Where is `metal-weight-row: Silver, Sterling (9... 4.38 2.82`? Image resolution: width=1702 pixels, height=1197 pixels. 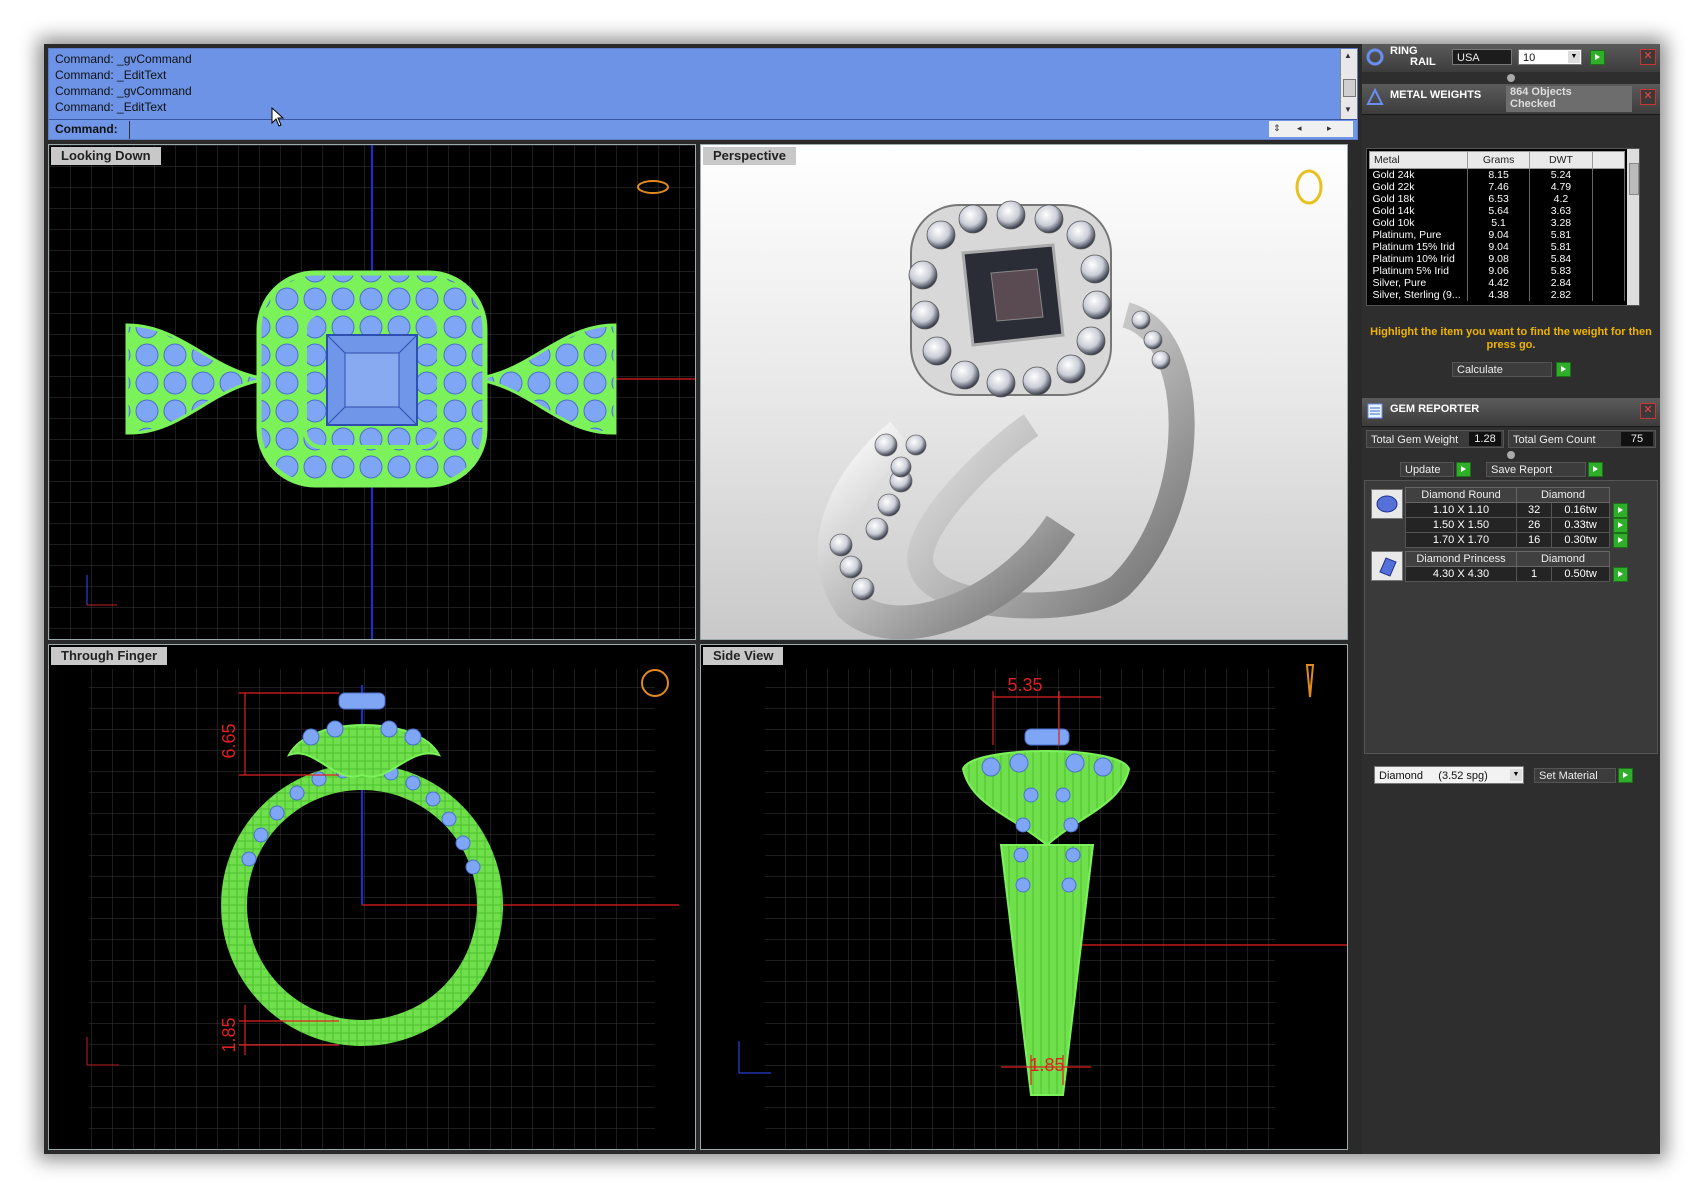
metal-weight-row: Silver, Sterling (9... 4.38 2.82 is located at coordinates (1497, 295).